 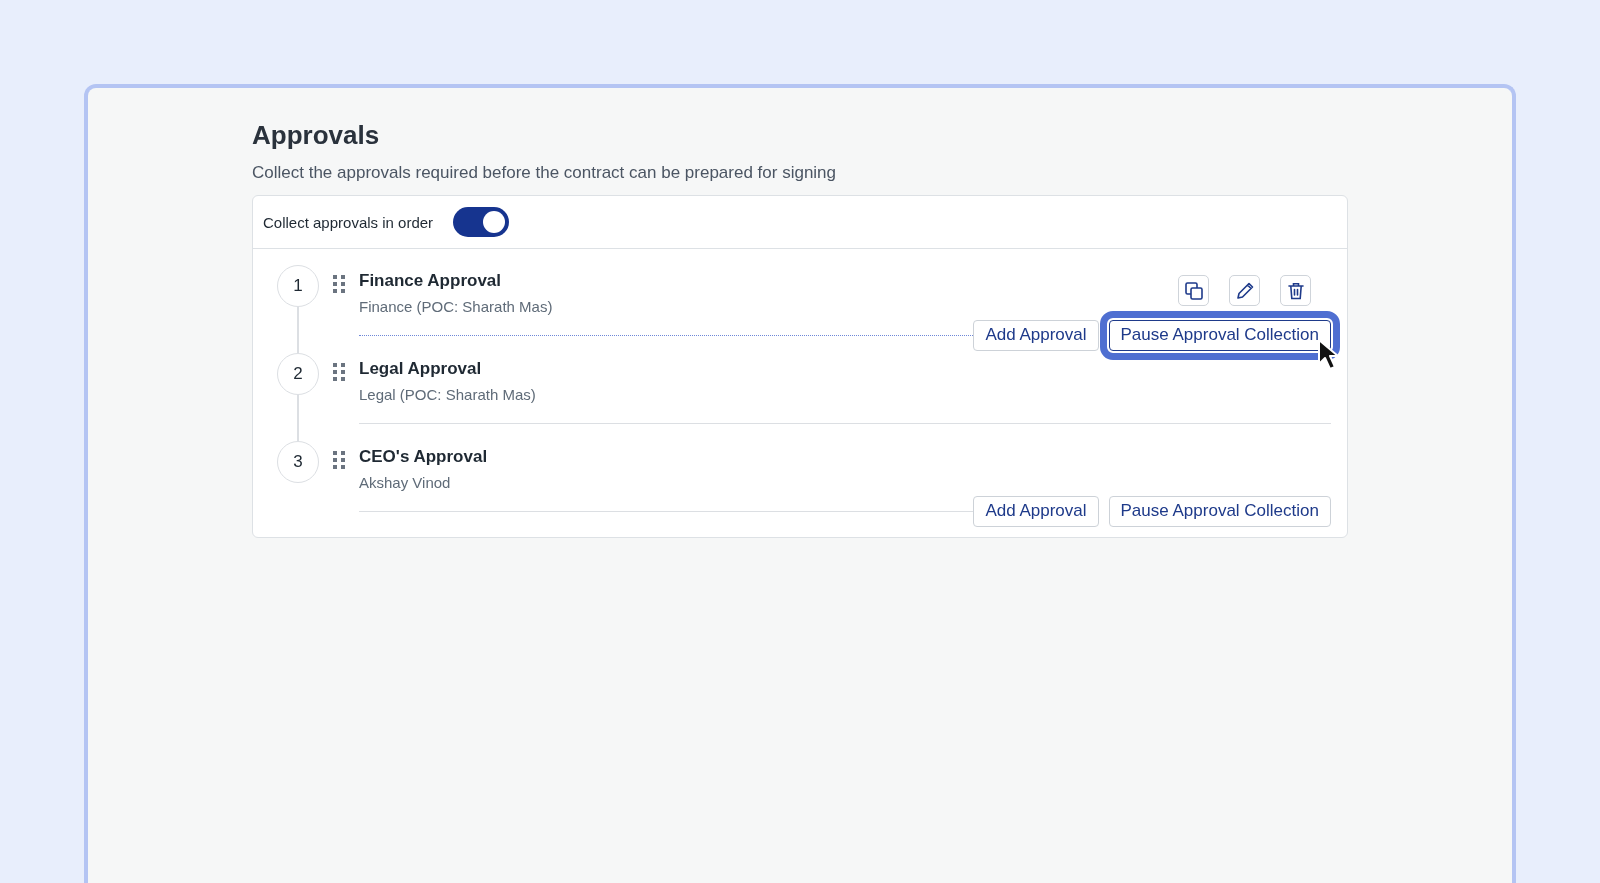 What do you see at coordinates (424, 457) in the screenshot?
I see `approval-title: CEO's Approval` at bounding box center [424, 457].